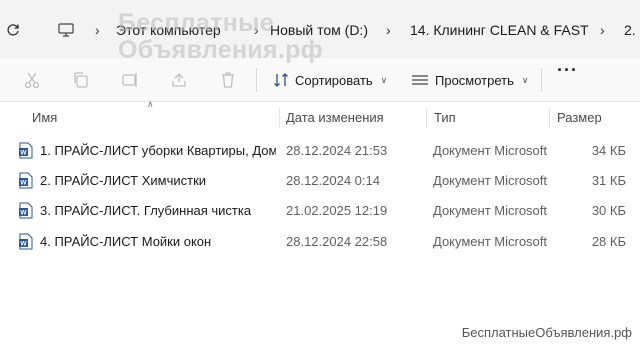 The height and width of the screenshot is (347, 640). I want to click on column-size: Размер, so click(579, 117).